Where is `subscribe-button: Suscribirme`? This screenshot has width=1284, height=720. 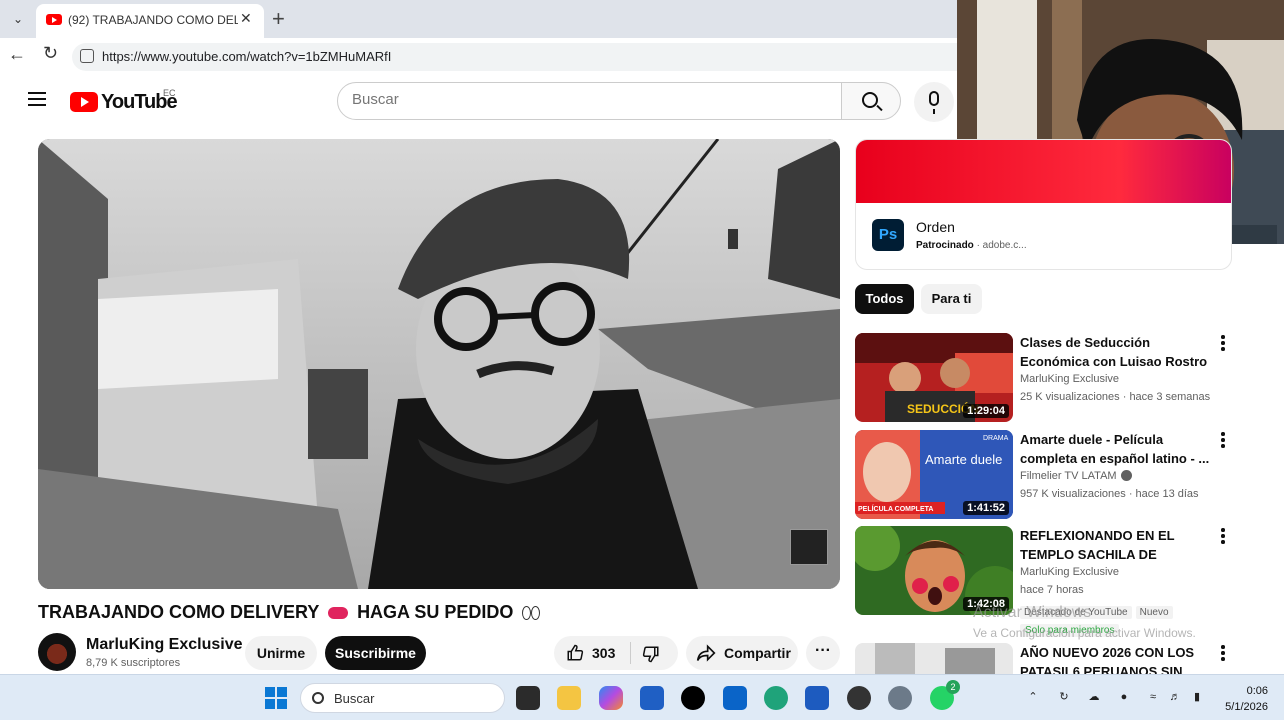 subscribe-button: Suscribirme is located at coordinates (375, 653).